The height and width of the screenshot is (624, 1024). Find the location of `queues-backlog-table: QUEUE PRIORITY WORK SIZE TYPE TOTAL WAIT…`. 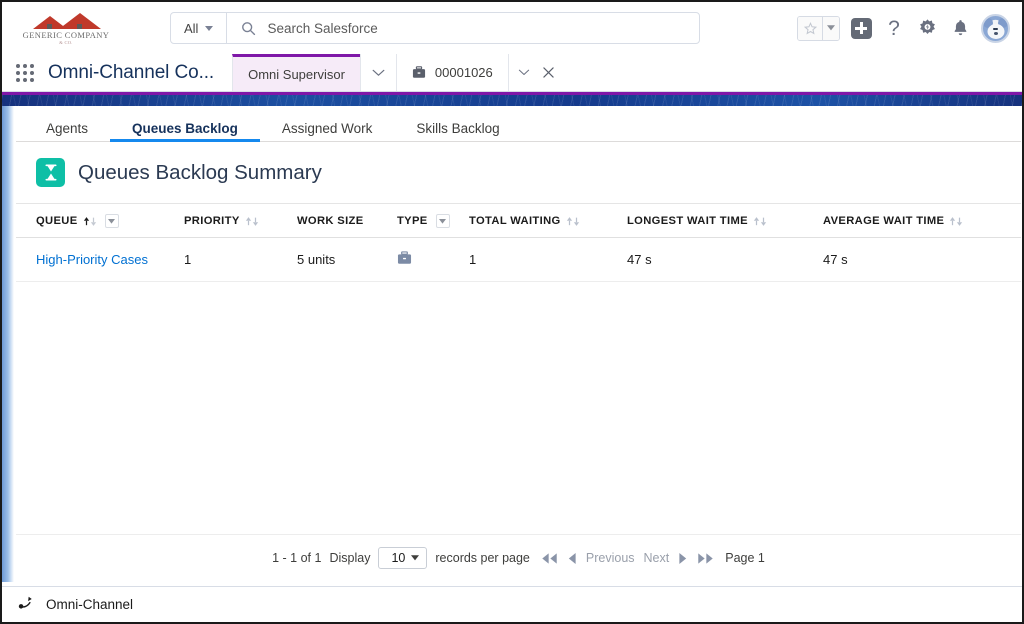

queues-backlog-table: QUEUE PRIORITY WORK SIZE TYPE TOTAL WAIT… is located at coordinates (518, 243).